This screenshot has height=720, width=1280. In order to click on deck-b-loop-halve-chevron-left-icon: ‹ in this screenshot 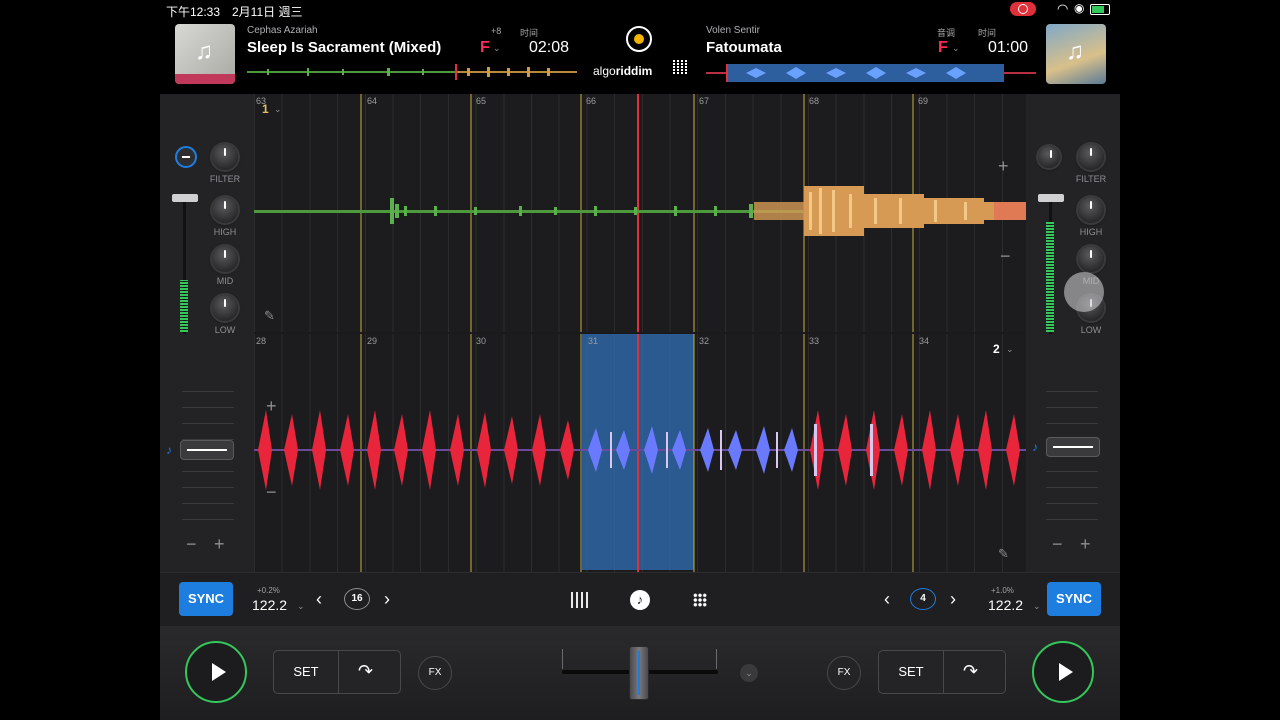, I will do `click(887, 599)`.